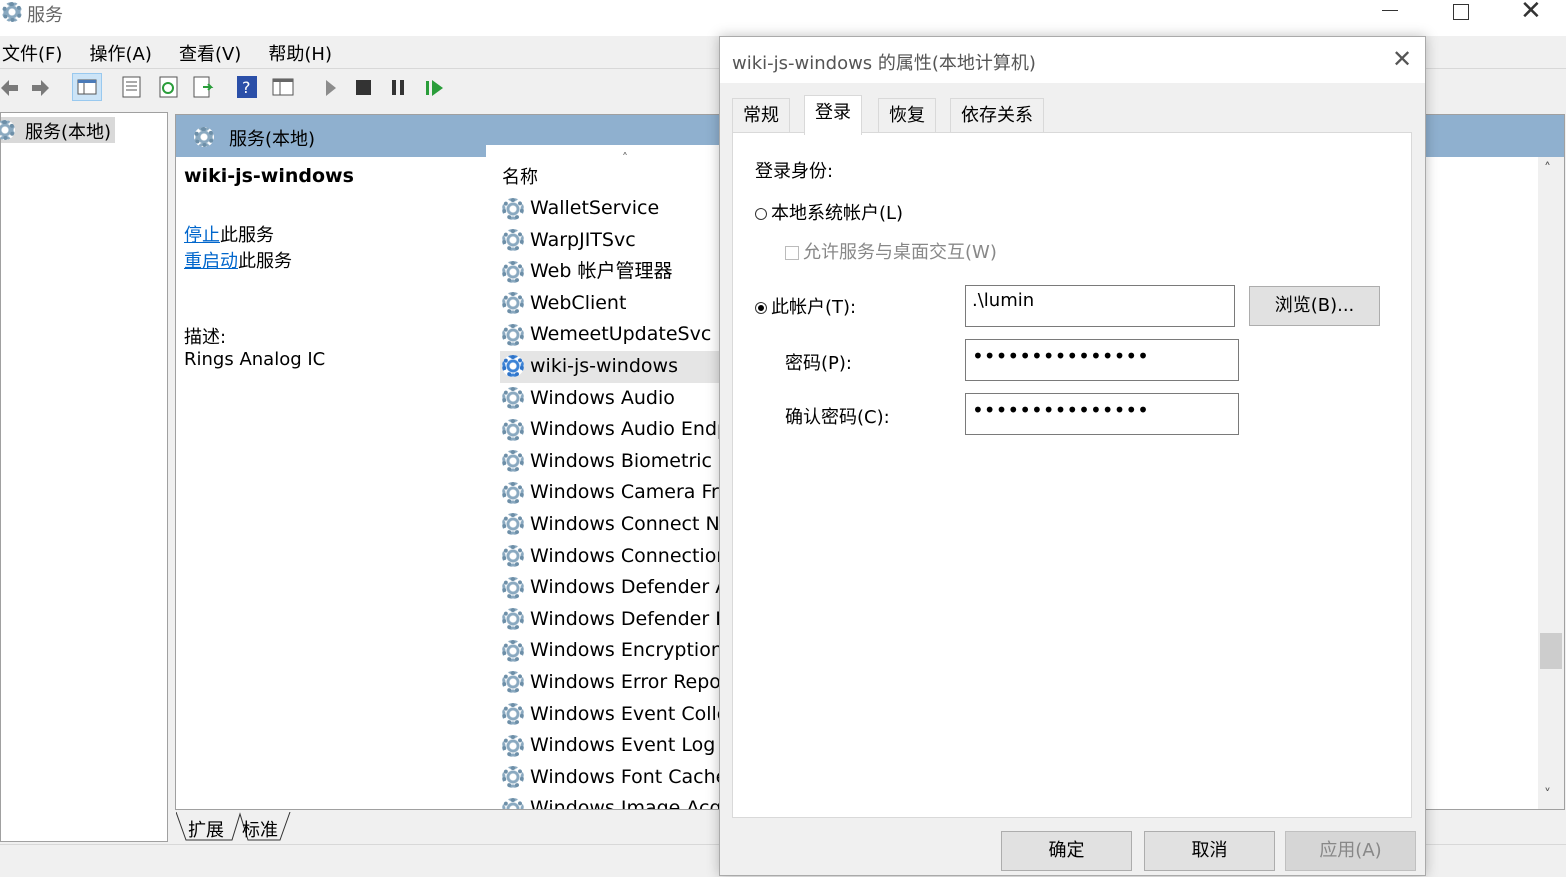 The image size is (1566, 877). I want to click on title-bar: 服务 ✕, so click(783, 18).